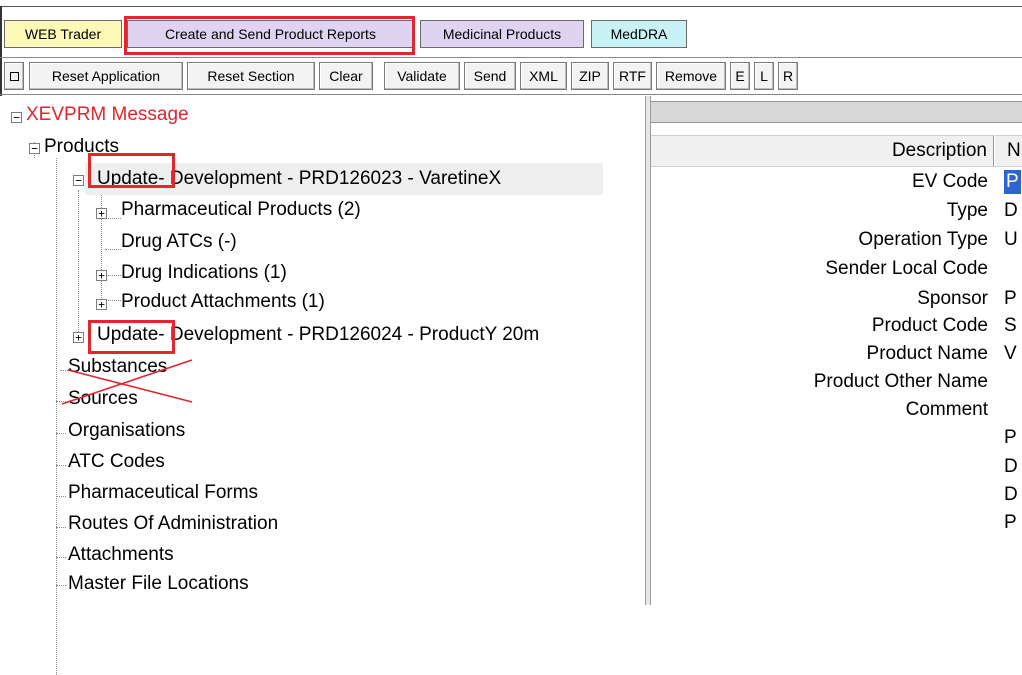 This screenshot has width=1022, height=675. I want to click on tree-item-pharmaceutical-products: Pharmaceutical Products (2), so click(241, 210).